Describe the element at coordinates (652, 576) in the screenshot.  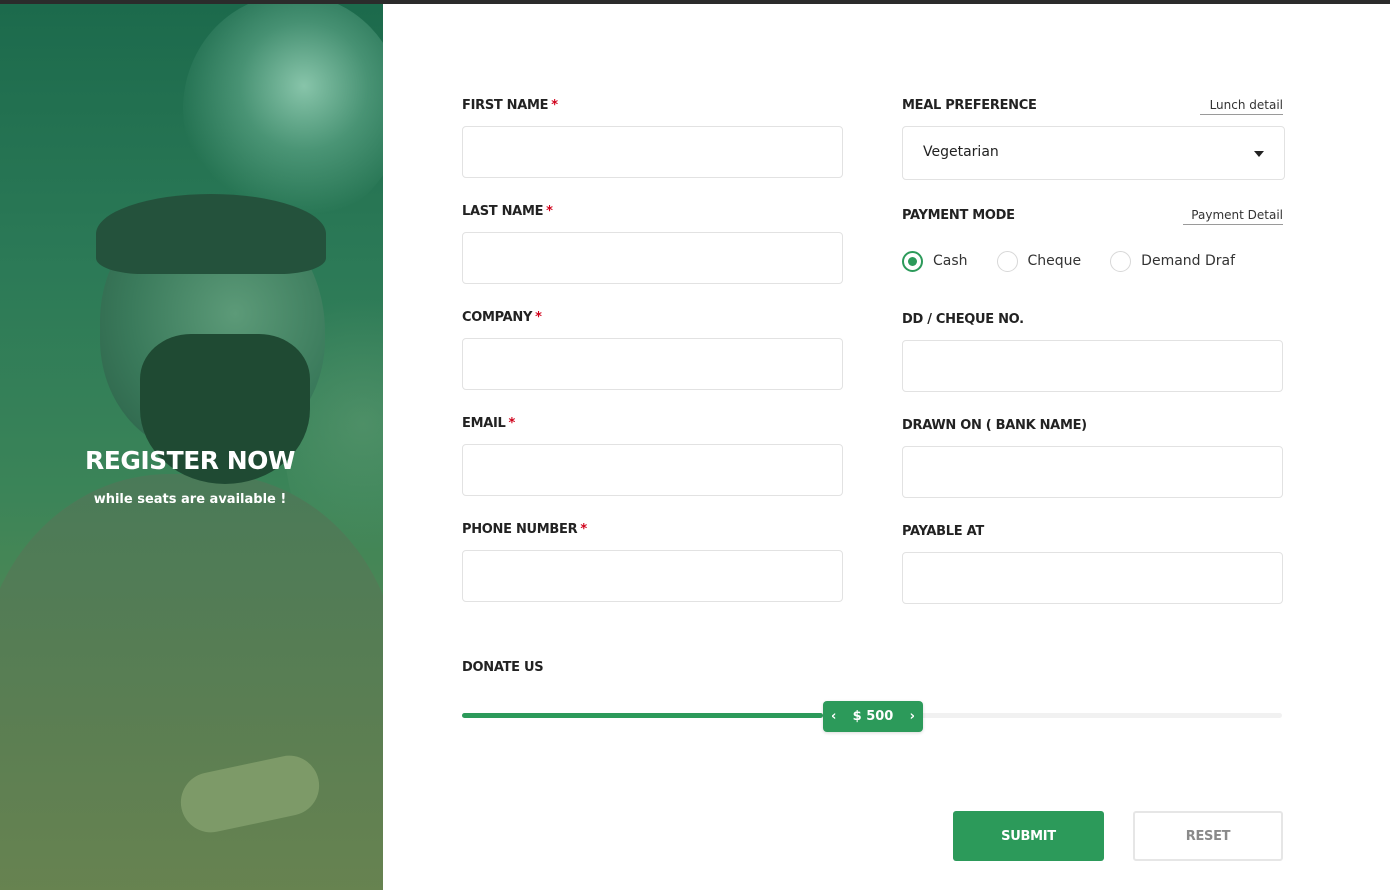
I see `phone-input` at that location.